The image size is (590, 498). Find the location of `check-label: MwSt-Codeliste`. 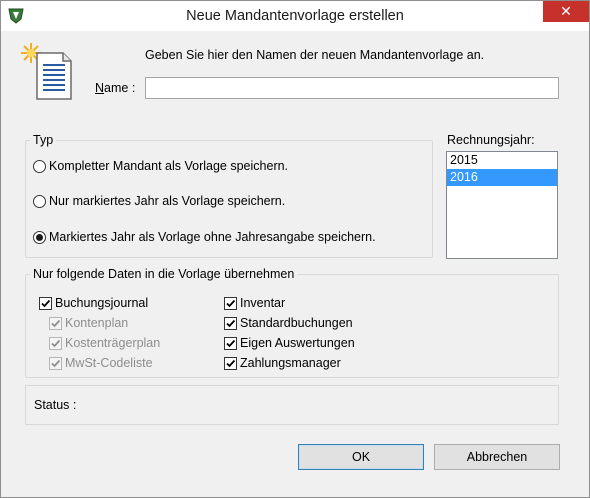

check-label: MwSt-Codeliste is located at coordinates (109, 363).